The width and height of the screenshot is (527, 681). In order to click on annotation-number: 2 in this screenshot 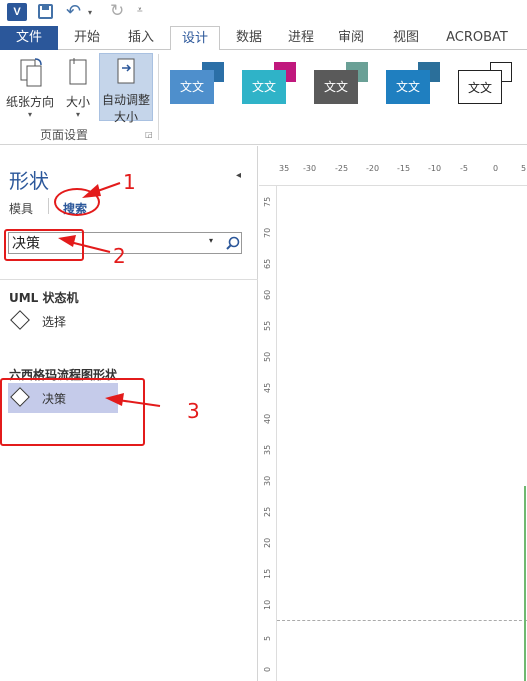, I will do `click(119, 256)`.